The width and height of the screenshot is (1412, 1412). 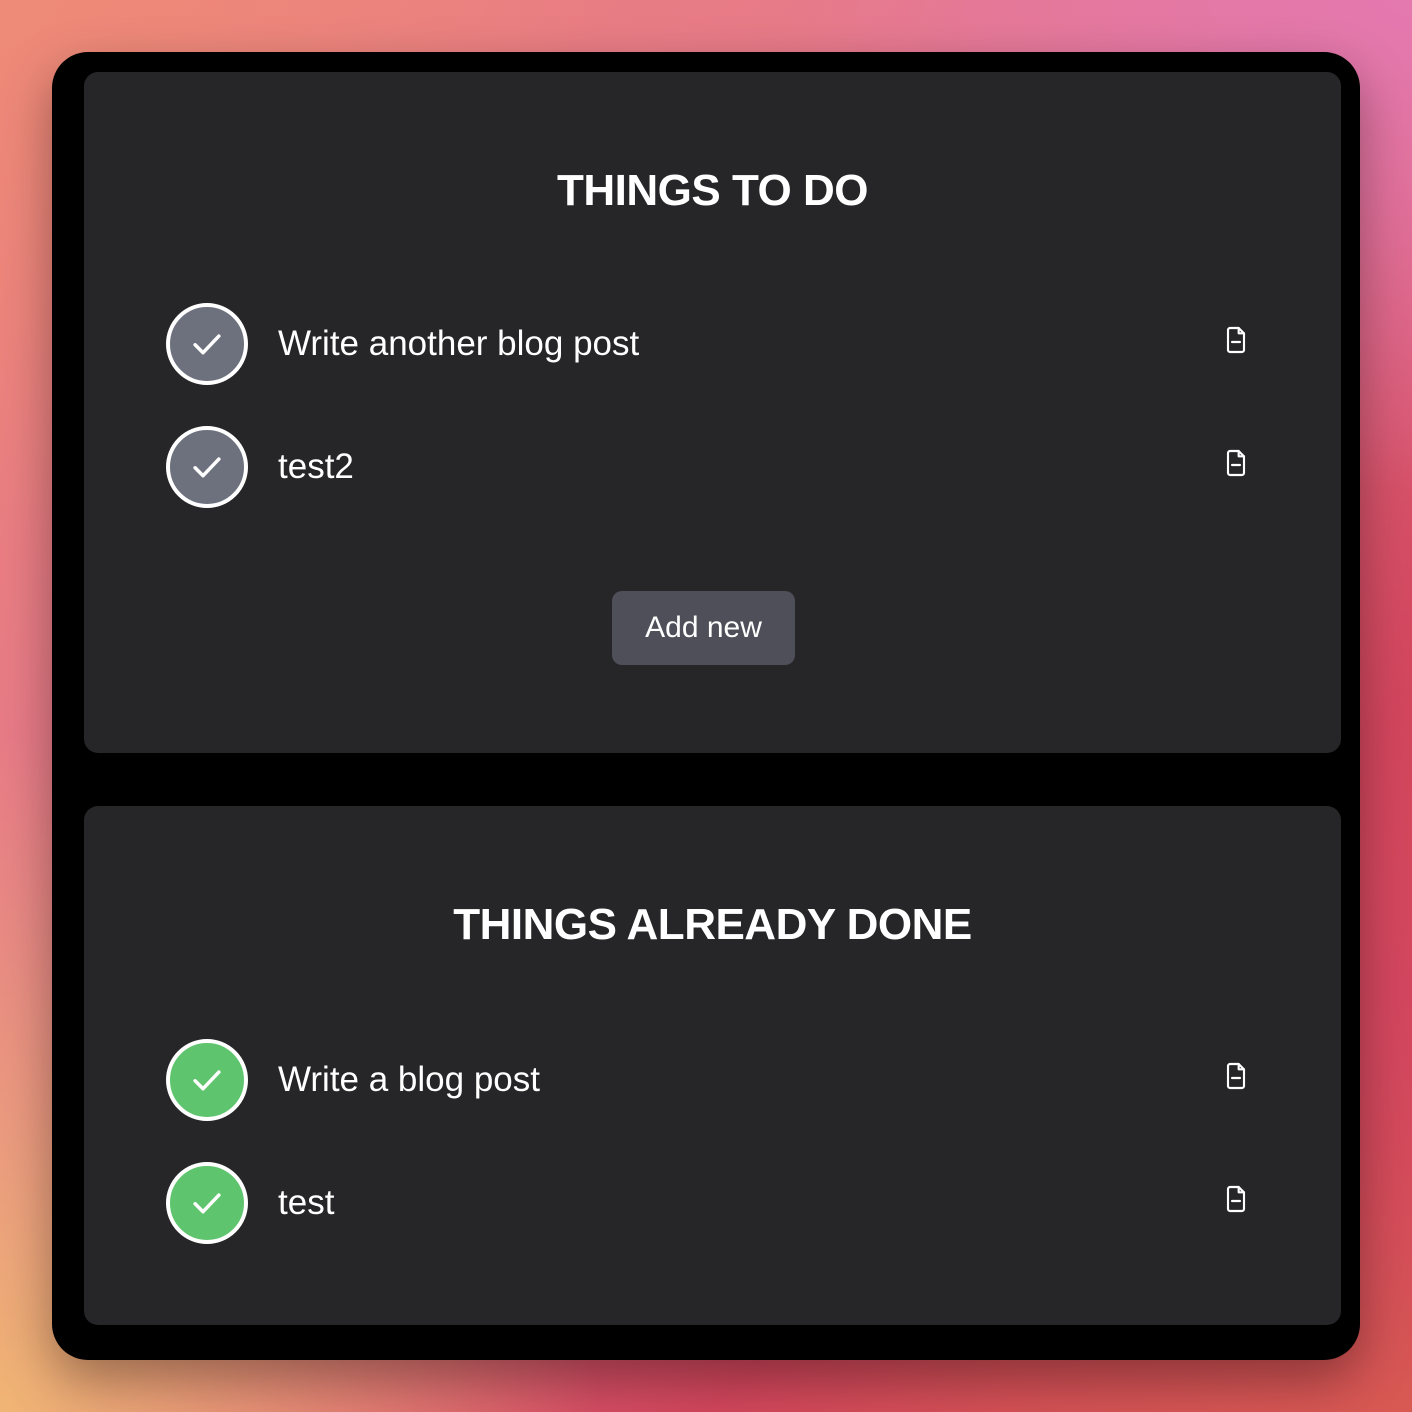 I want to click on task-label: Write a blog post, so click(x=409, y=1079).